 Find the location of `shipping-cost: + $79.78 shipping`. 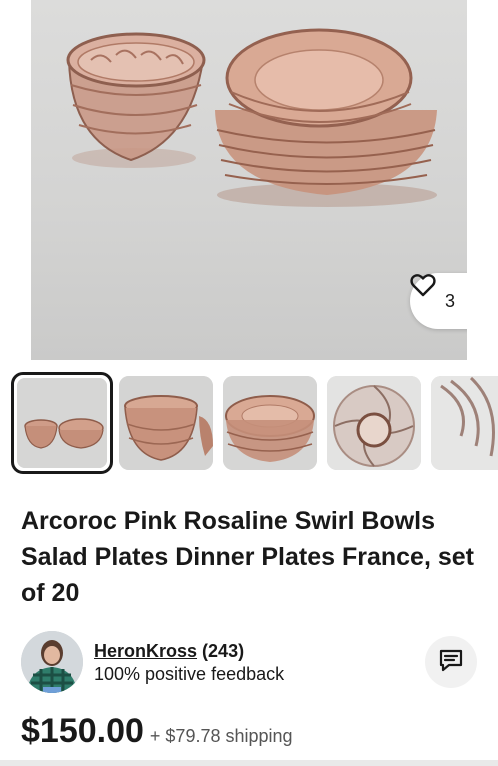

shipping-cost: + $79.78 shipping is located at coordinates (221, 736).